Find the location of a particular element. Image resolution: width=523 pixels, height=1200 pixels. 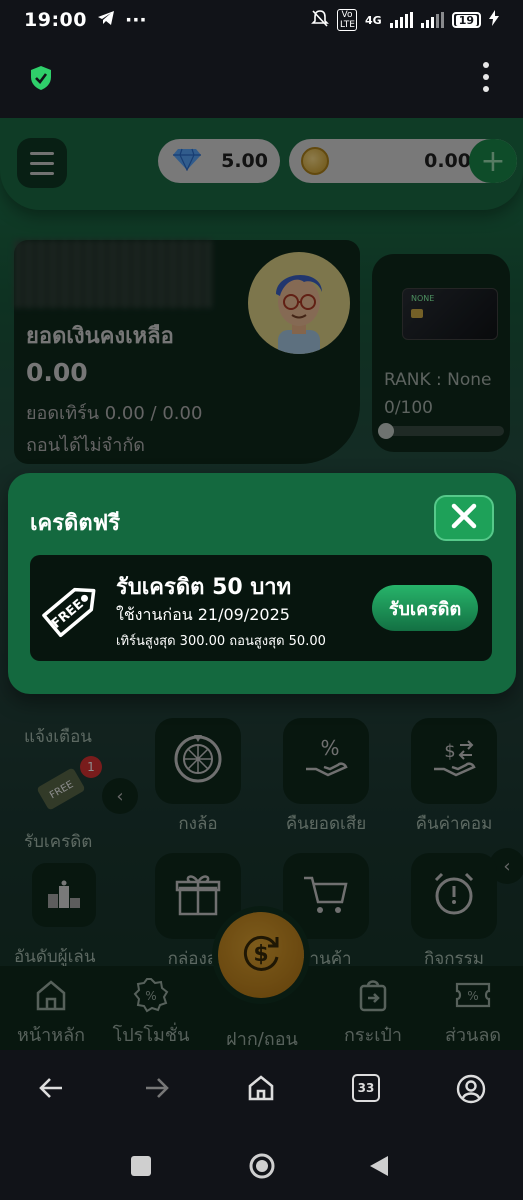

tab-count-button: 33 is located at coordinates (366, 1088).